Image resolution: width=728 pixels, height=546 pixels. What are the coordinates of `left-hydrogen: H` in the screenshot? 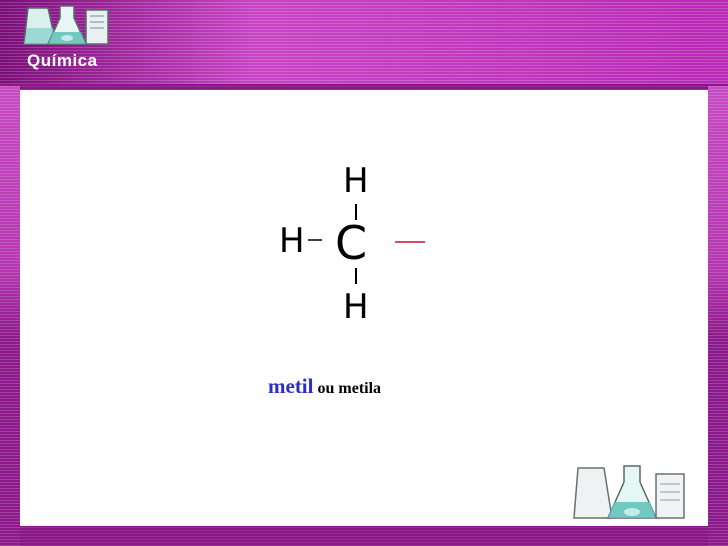 It's located at (292, 241).